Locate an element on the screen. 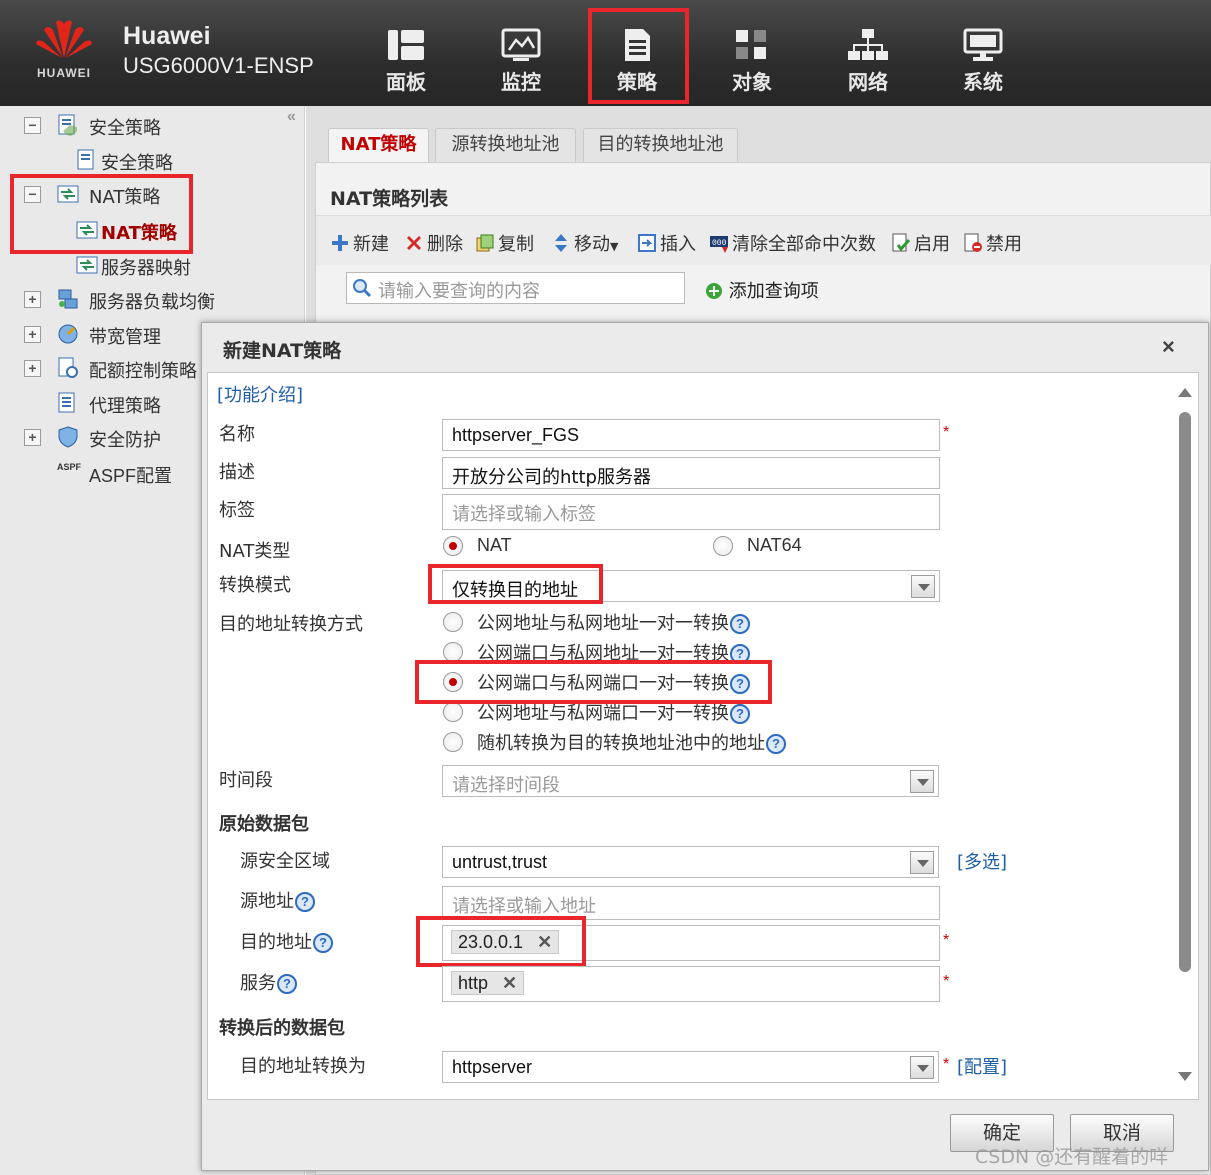 The height and width of the screenshot is (1175, 1211). highlight-box-dst-addr is located at coordinates (501, 941).